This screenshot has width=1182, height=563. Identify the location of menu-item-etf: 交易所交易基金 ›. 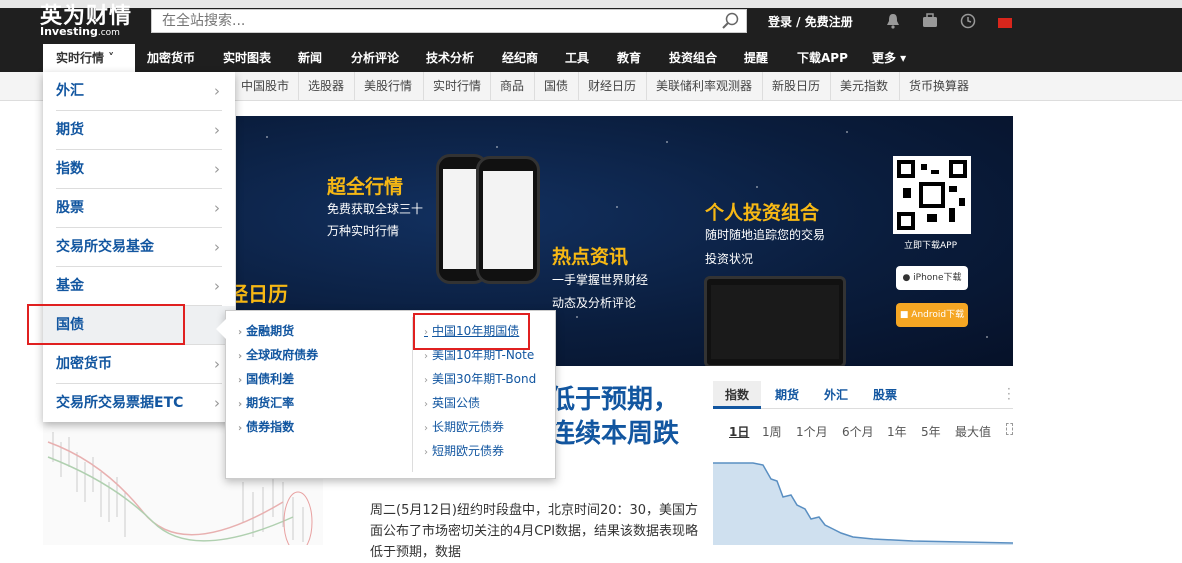
(139, 247).